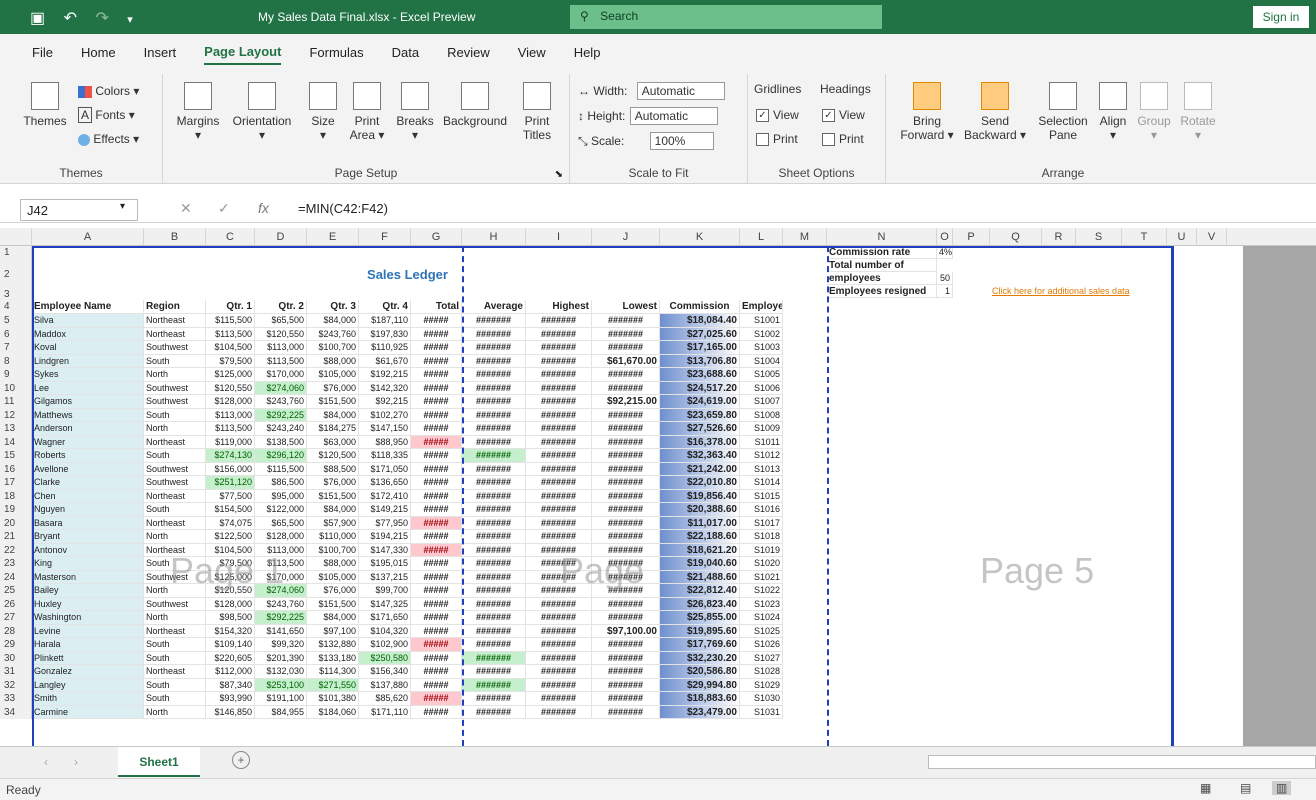 Image resolution: width=1316 pixels, height=800 pixels. I want to click on tab-page-layout: Page Layout, so click(243, 54).